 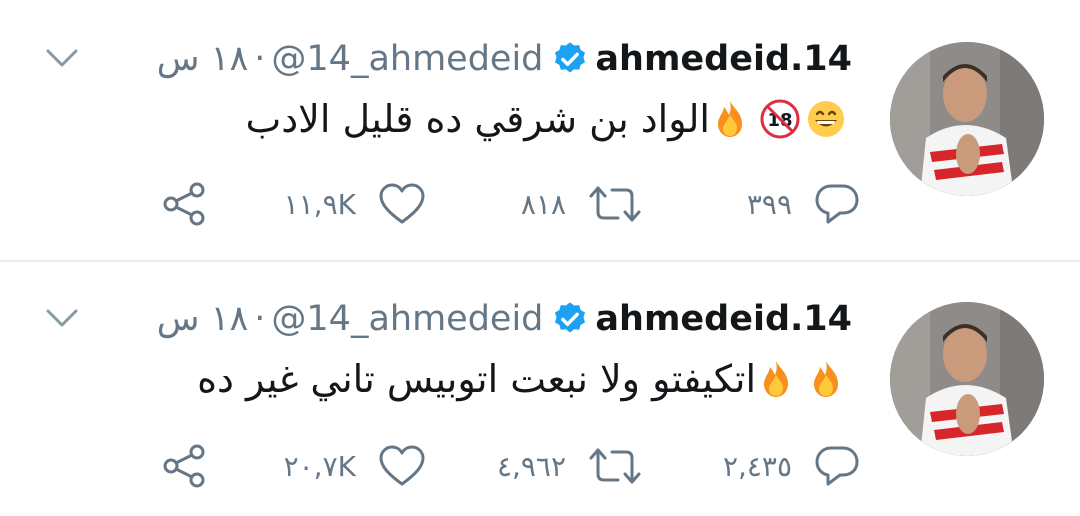 What do you see at coordinates (319, 466) in the screenshot?
I see `like-count: ٢٠,٧K` at bounding box center [319, 466].